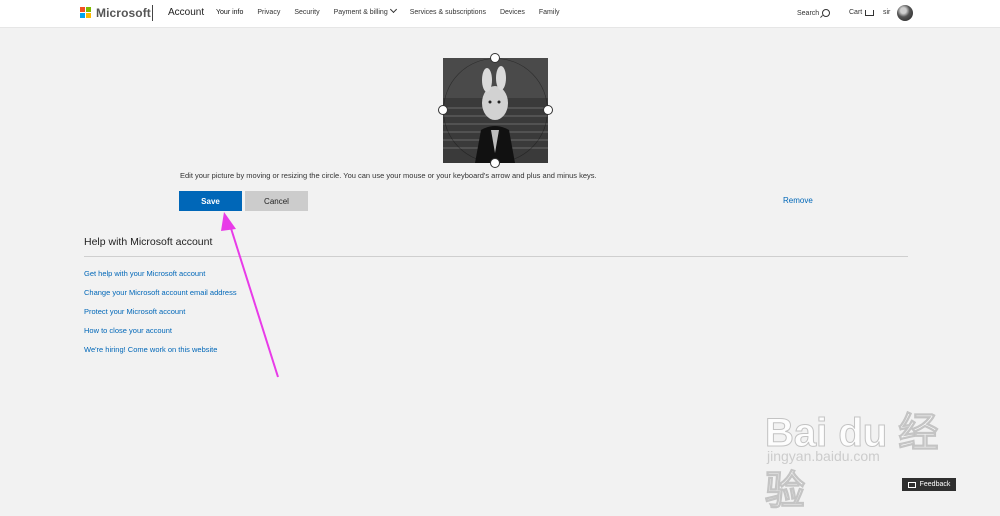 This screenshot has height=516, width=1000. I want to click on cart-button: Cart, so click(862, 12).